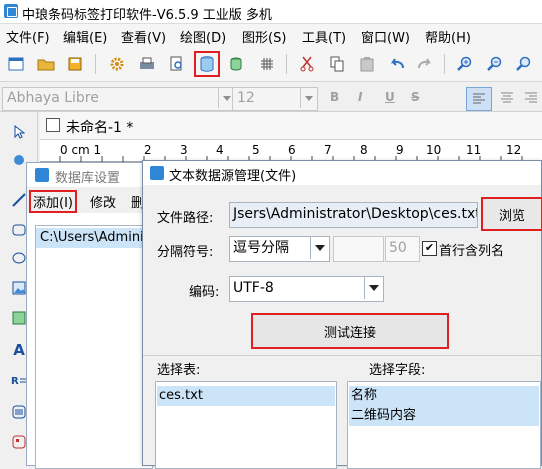 The height and width of the screenshot is (469, 542). Describe the element at coordinates (328, 150) in the screenshot. I see `ruler-label: 7` at that location.